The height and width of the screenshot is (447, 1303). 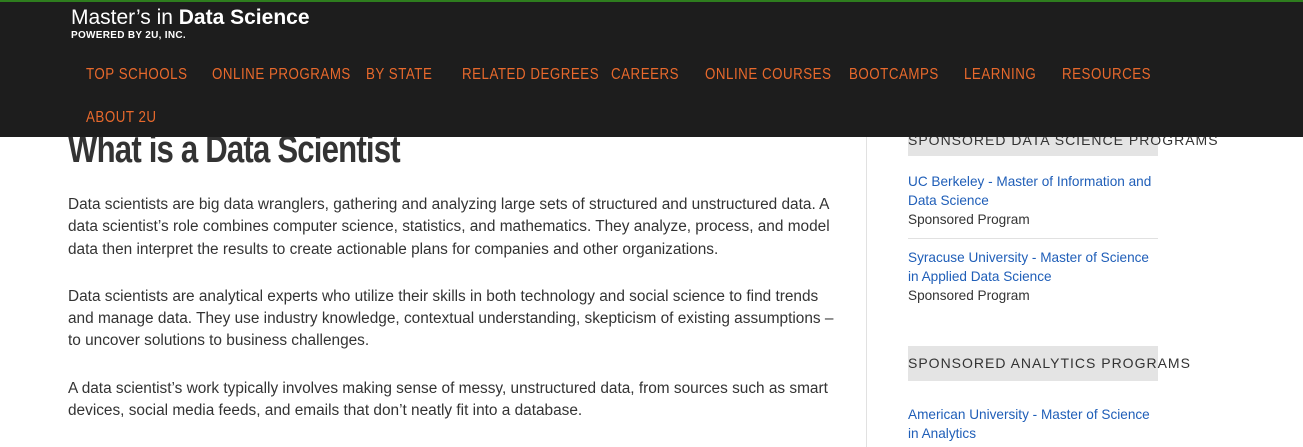 I want to click on nav-resources: RESOURCES, so click(x=1106, y=75).